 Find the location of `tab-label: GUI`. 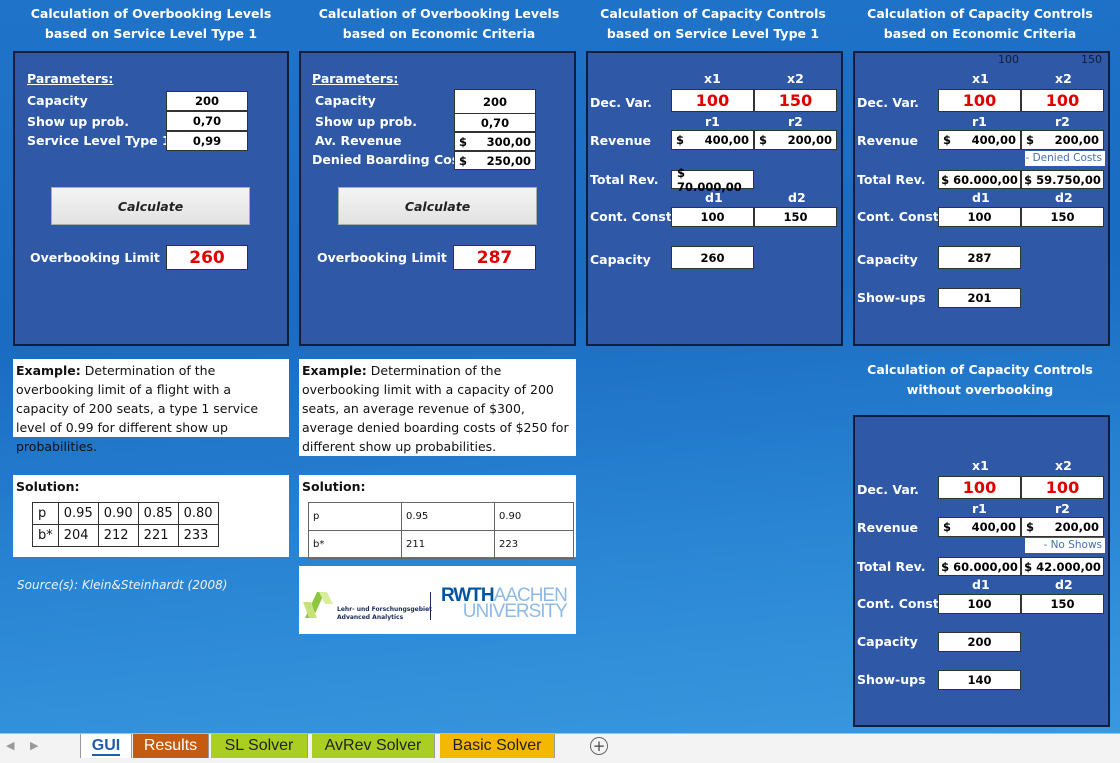

tab-label: GUI is located at coordinates (106, 746).